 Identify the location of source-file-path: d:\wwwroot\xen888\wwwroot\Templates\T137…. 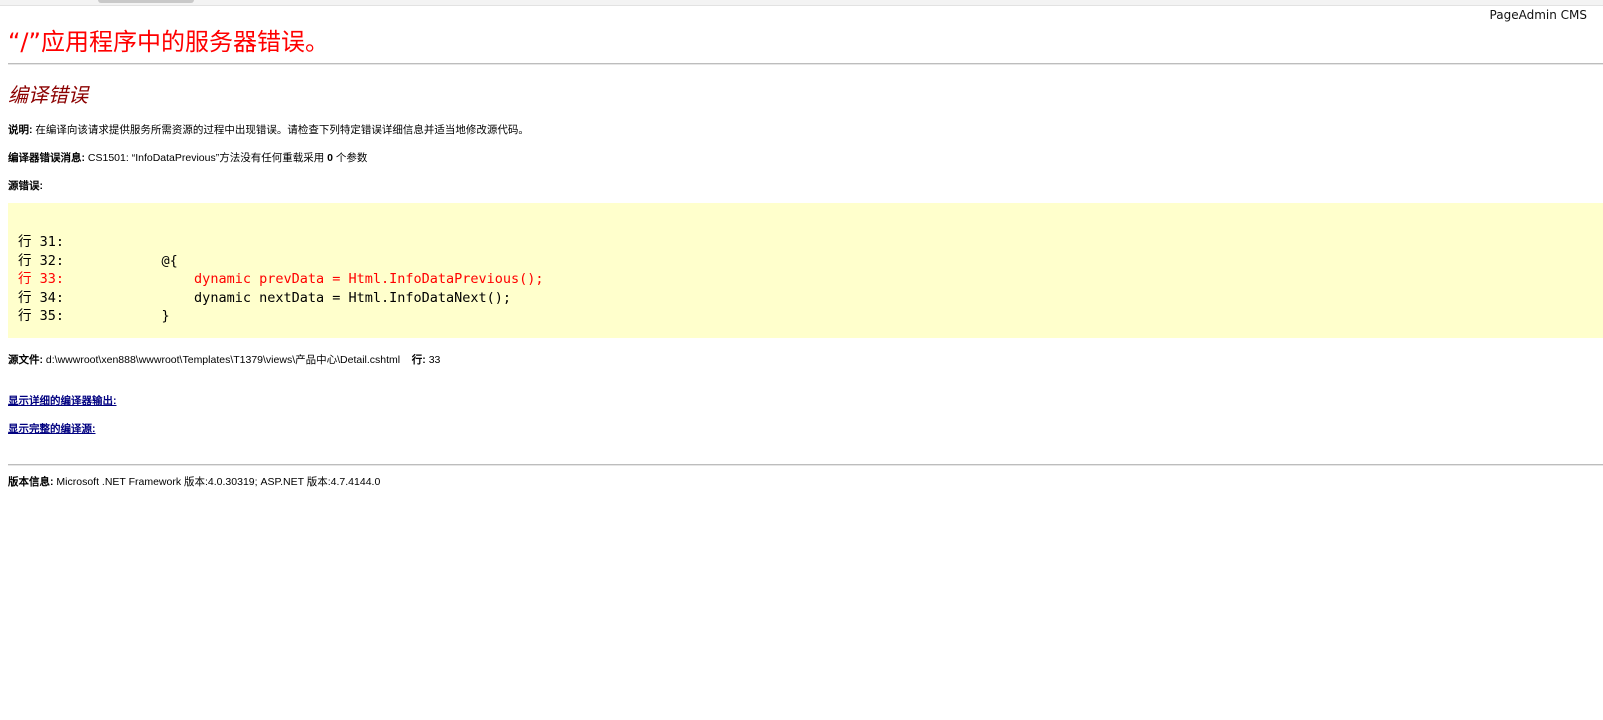
(222, 360).